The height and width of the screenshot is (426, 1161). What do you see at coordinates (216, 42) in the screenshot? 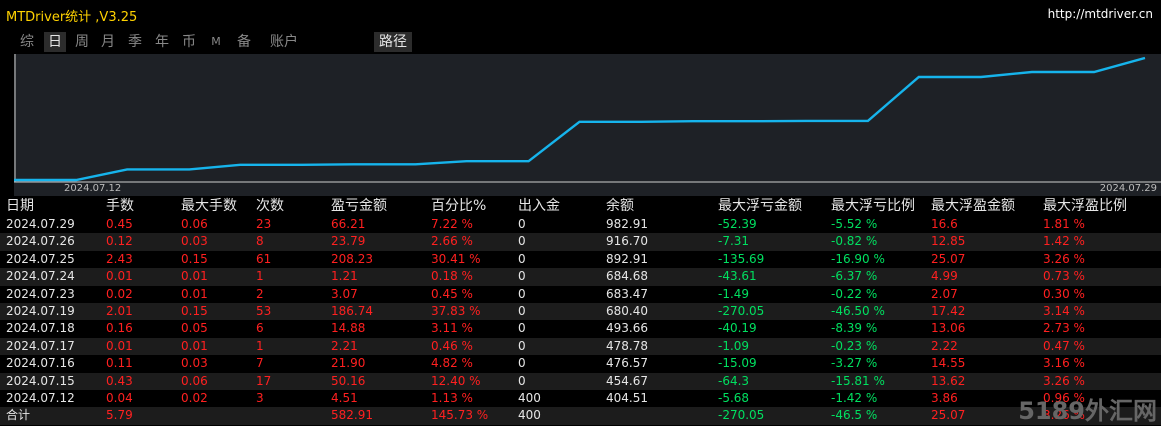
I see `tab-7: M` at bounding box center [216, 42].